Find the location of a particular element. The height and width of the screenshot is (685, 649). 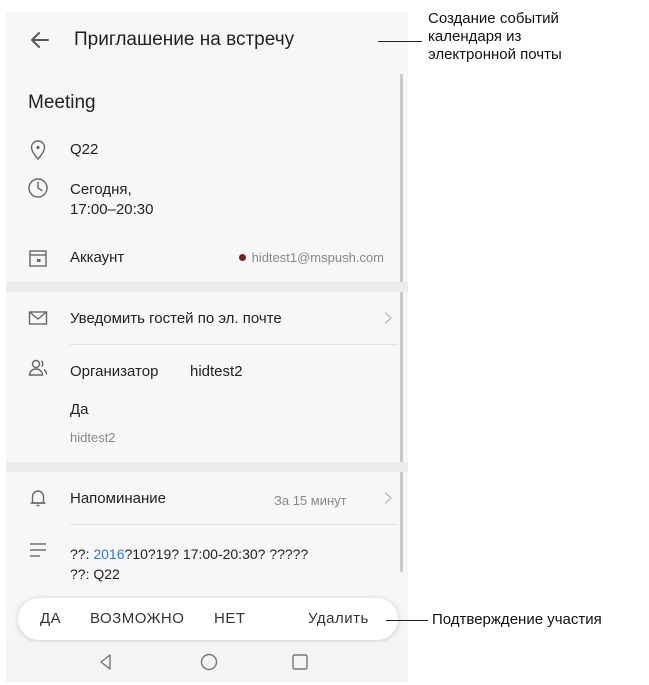

location-pin-icon is located at coordinates (38, 150).